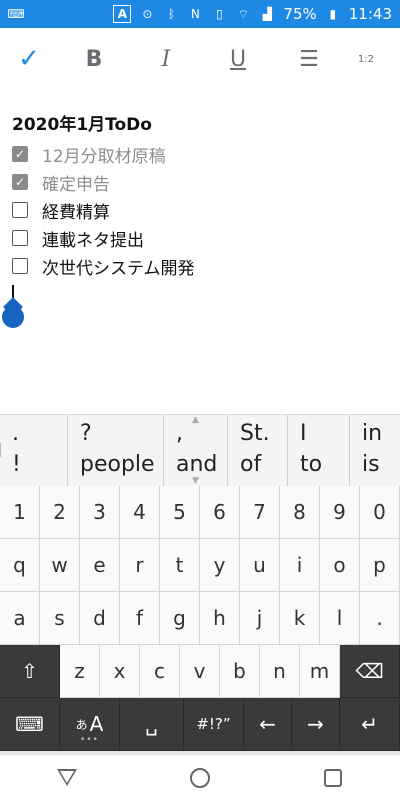 The image size is (400, 800). What do you see at coordinates (180, 512) in the screenshot?
I see `key-5: 5` at bounding box center [180, 512].